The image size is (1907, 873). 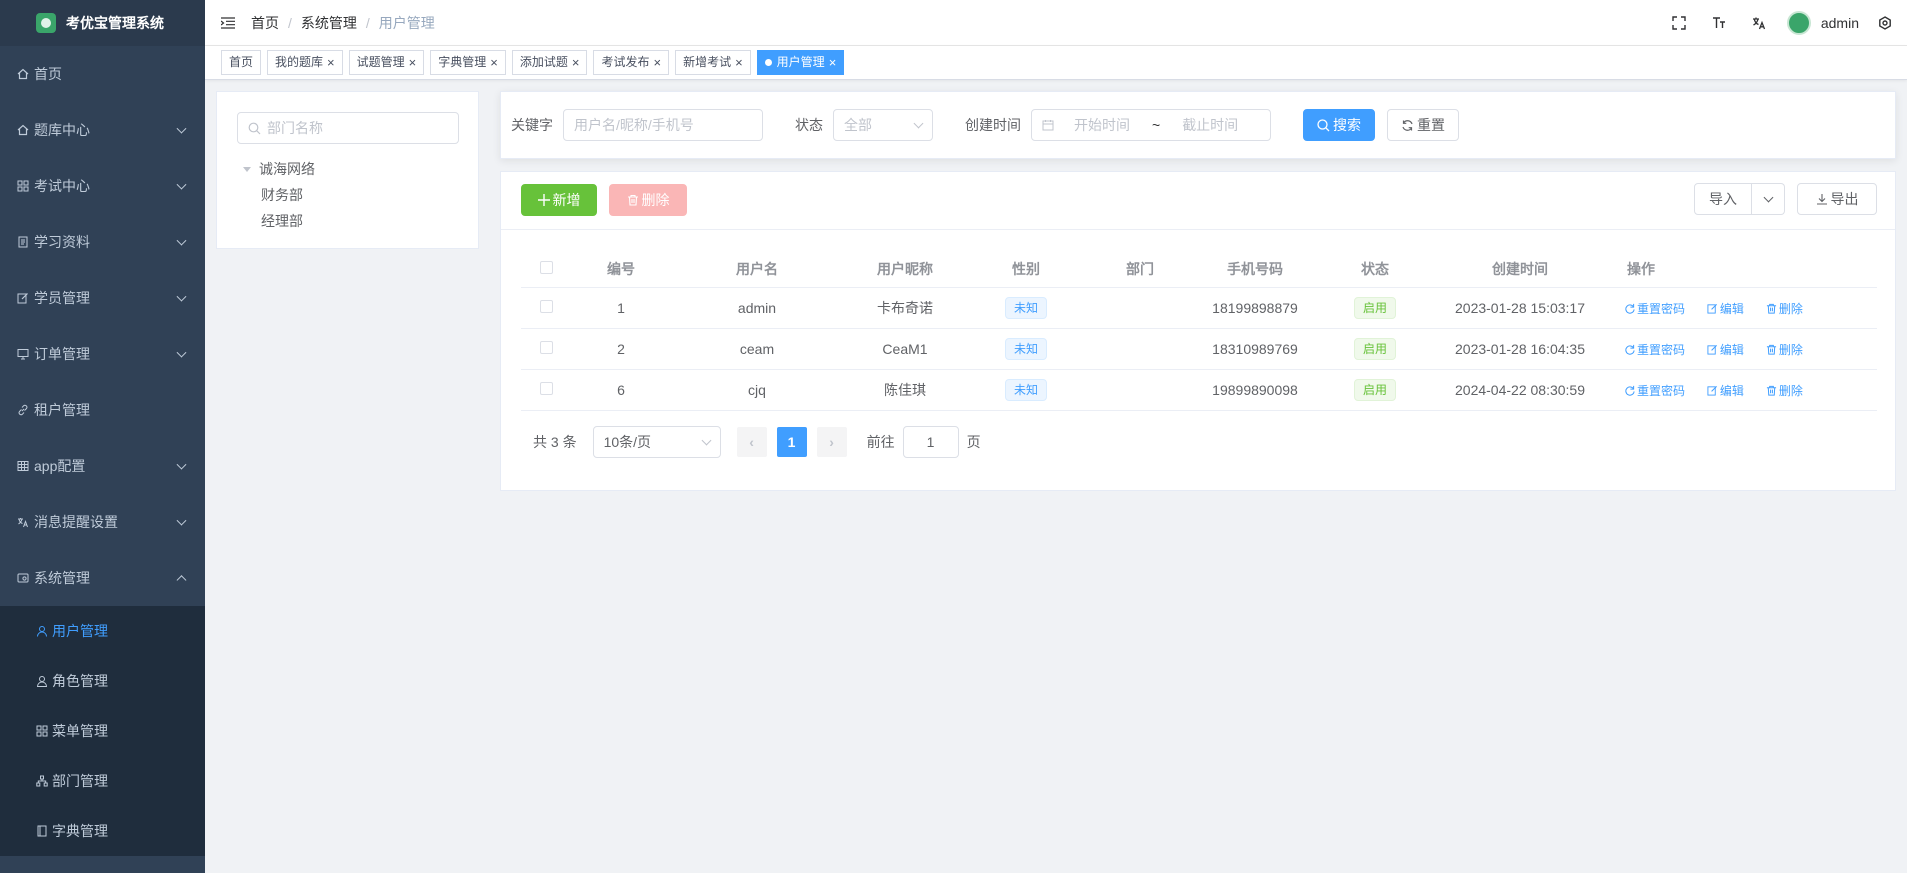 I want to click on tag-home: 首页, so click(x=241, y=62).